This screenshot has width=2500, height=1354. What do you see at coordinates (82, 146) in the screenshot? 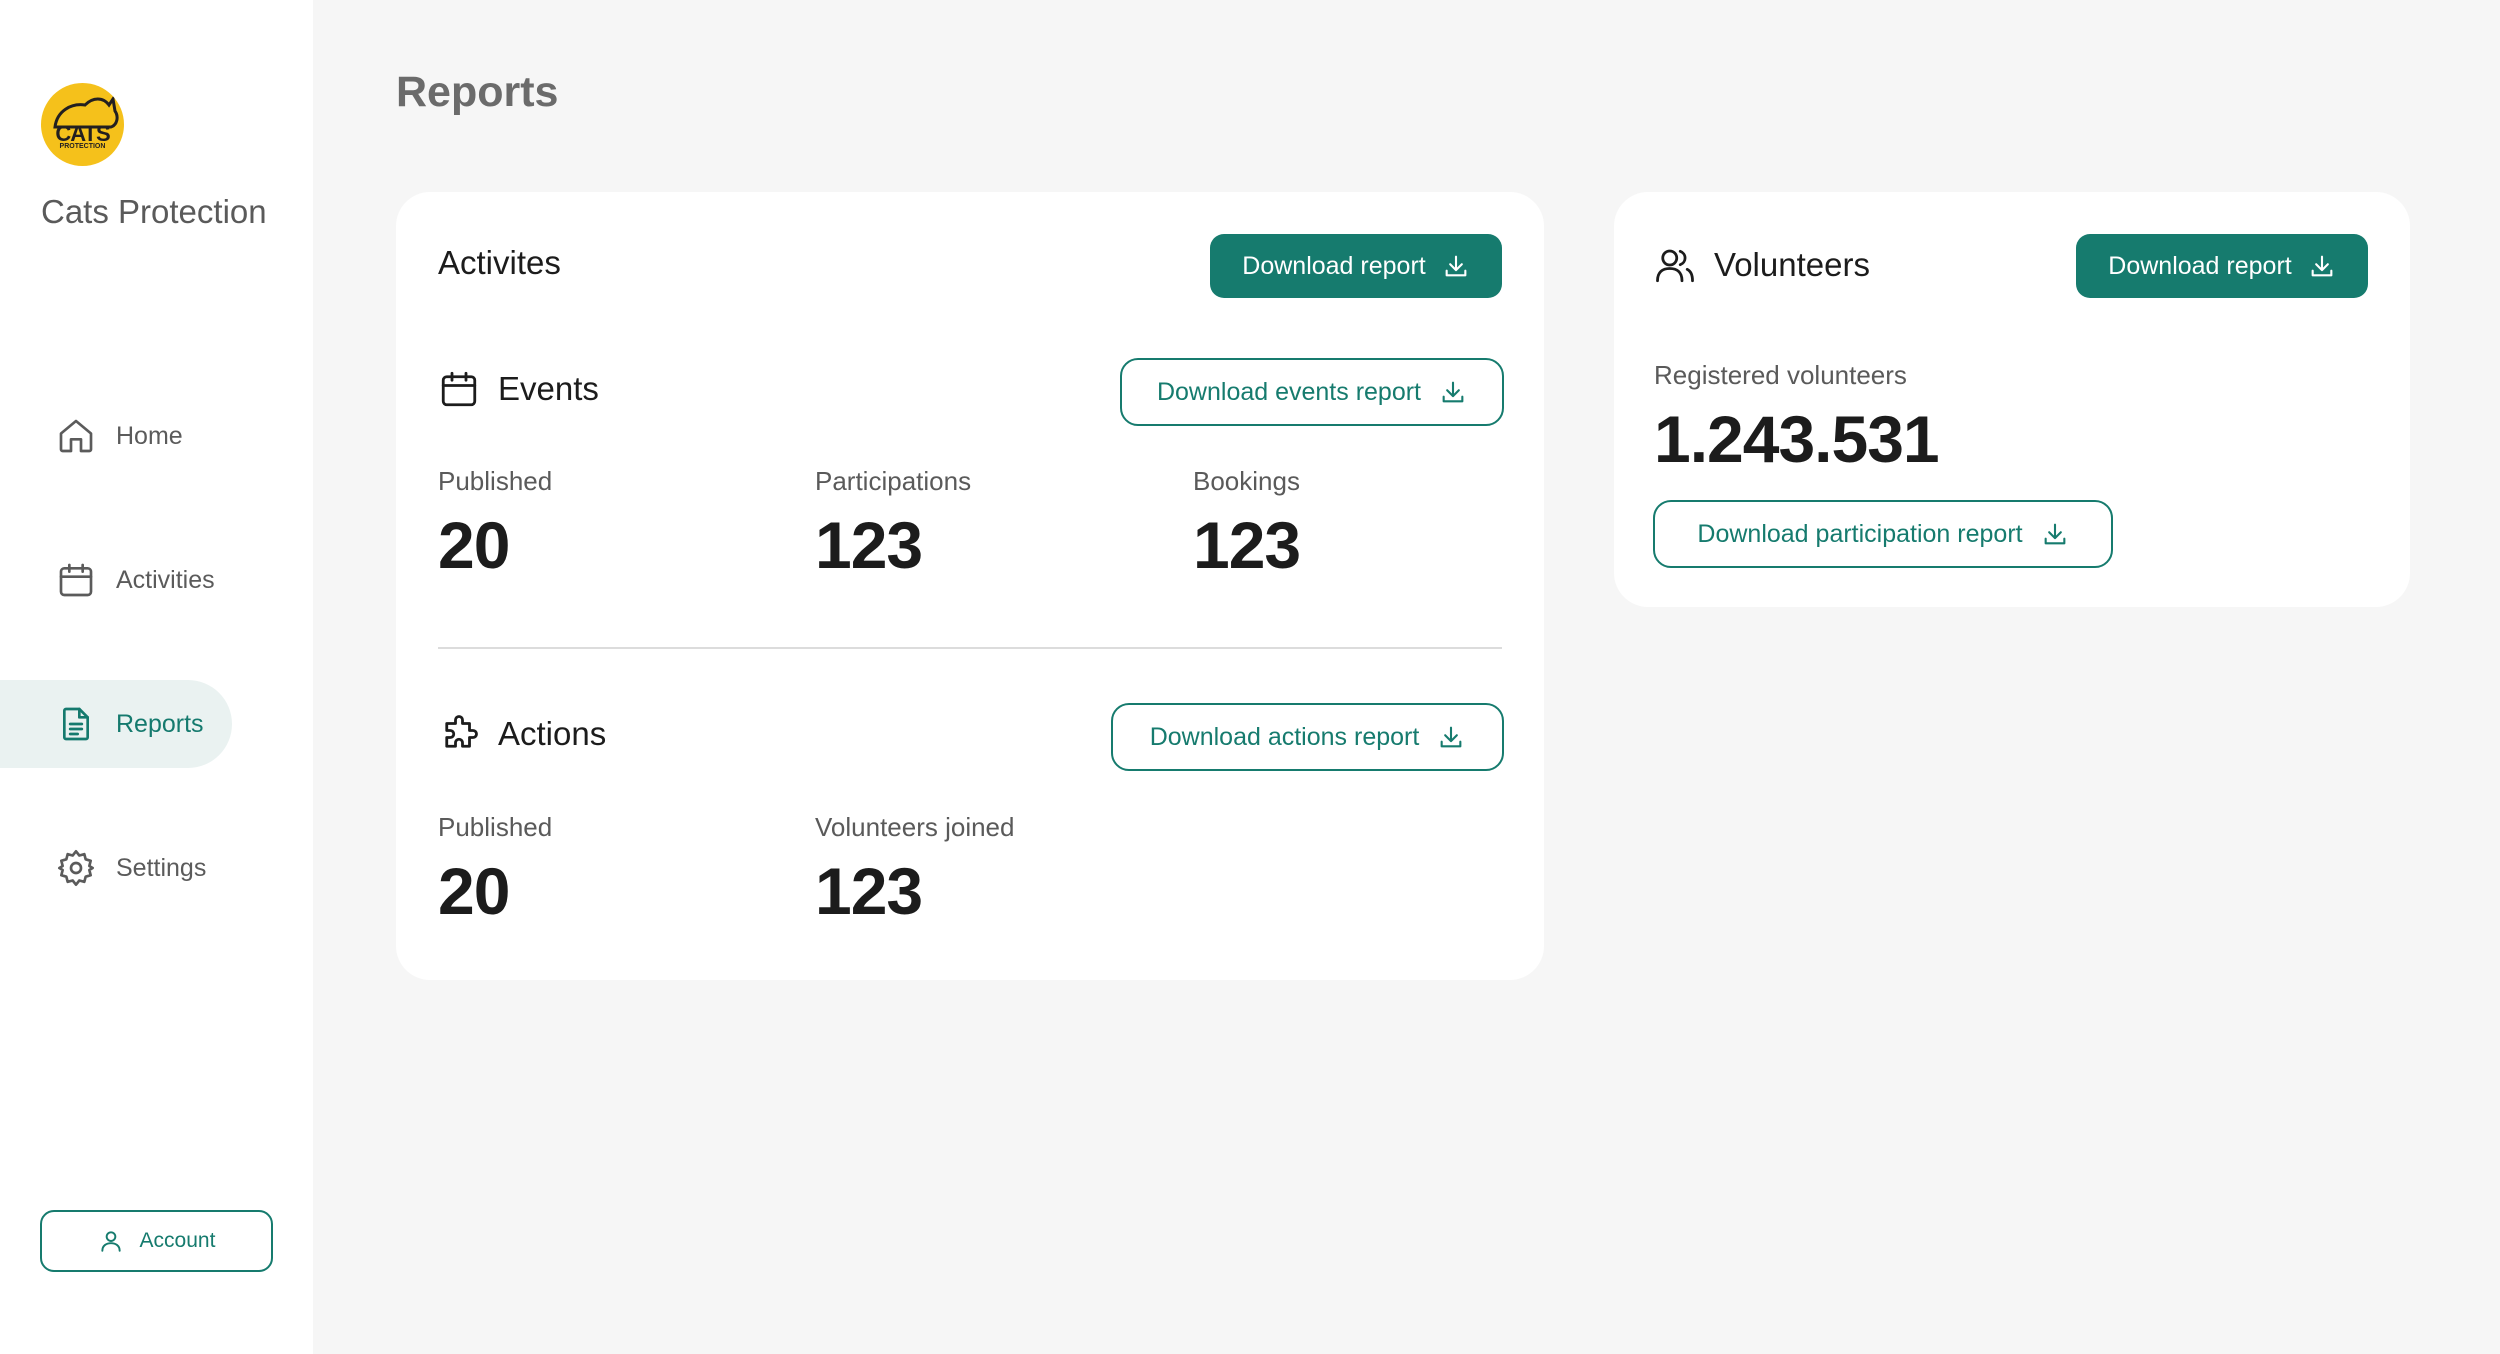
I see `logo-subtext: PROTECTION` at bounding box center [82, 146].